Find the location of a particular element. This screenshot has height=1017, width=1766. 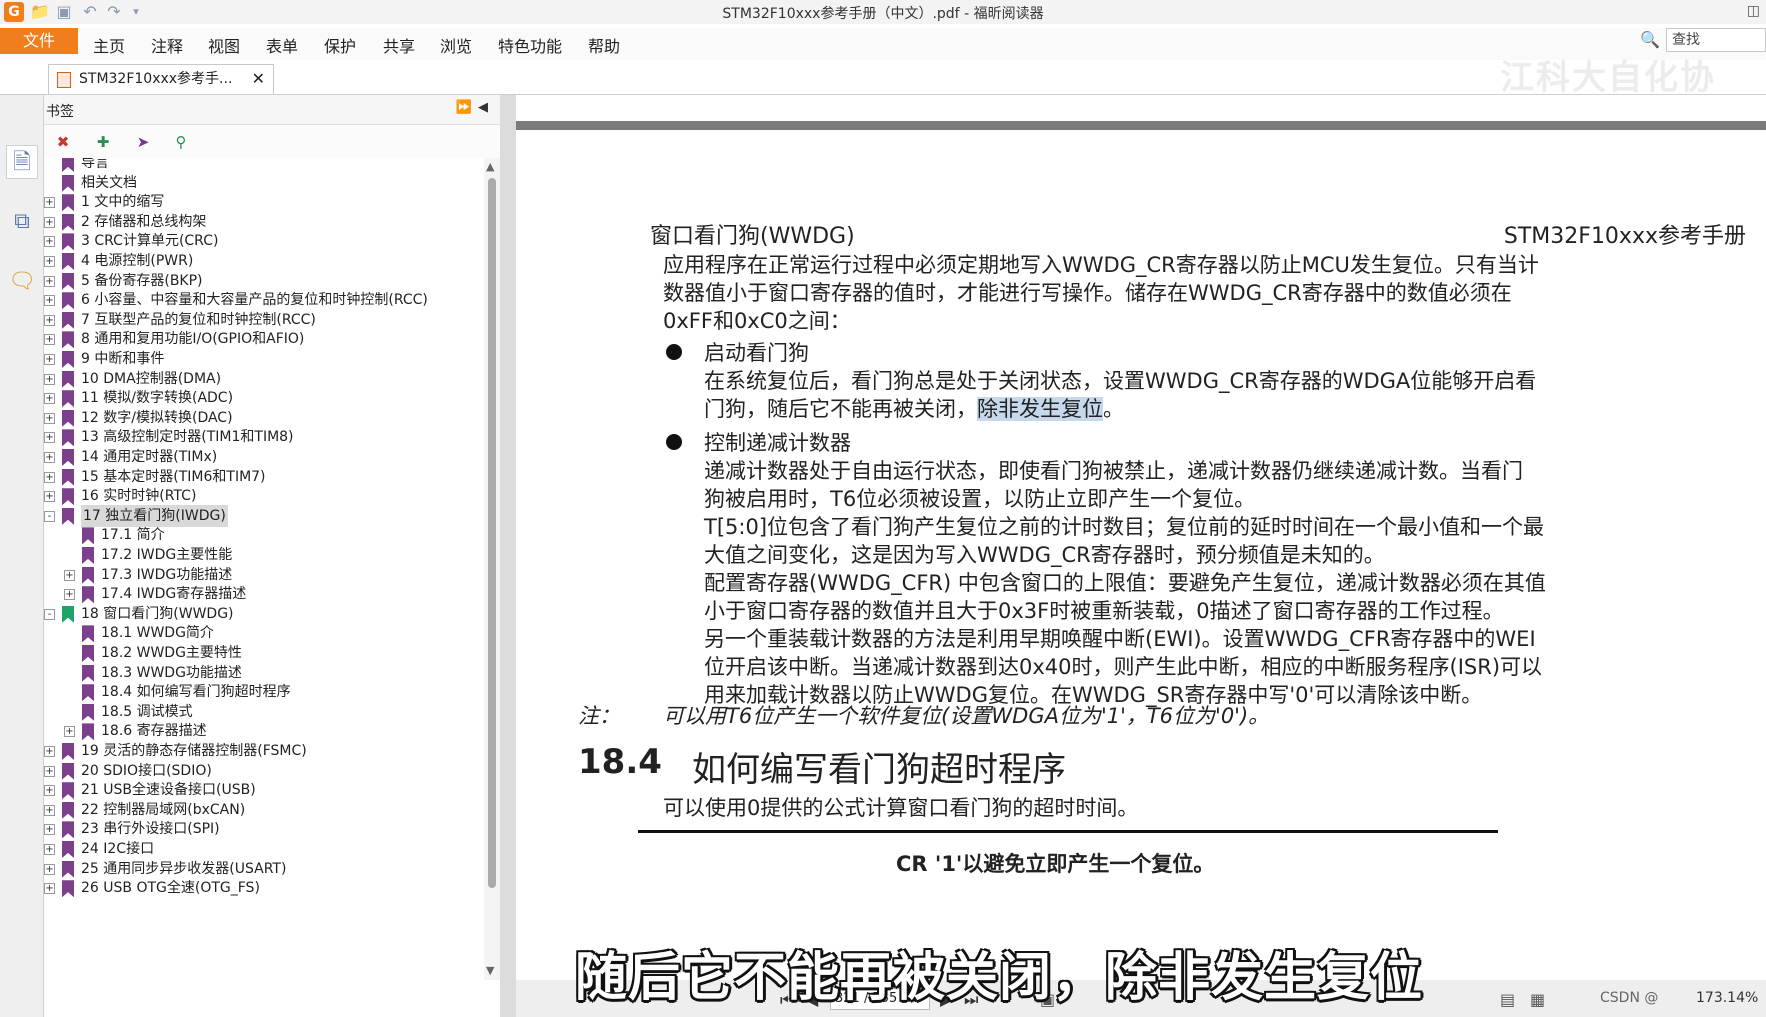

menu-view: 视图 is located at coordinates (224, 45).